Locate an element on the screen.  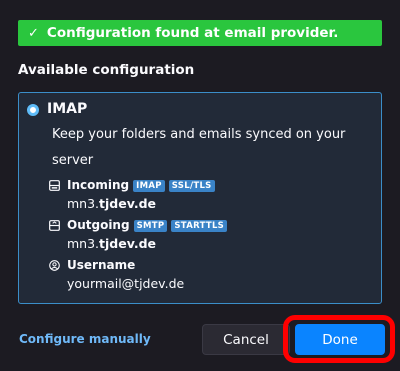
banner-text: Configuration found at email provider. is located at coordinates (192, 33).